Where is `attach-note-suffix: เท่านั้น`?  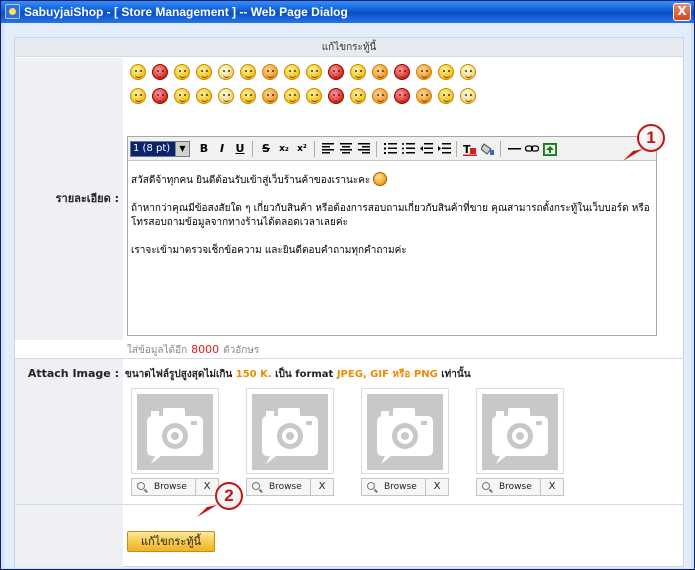
attach-note-suffix: เท่านั้น is located at coordinates (456, 374).